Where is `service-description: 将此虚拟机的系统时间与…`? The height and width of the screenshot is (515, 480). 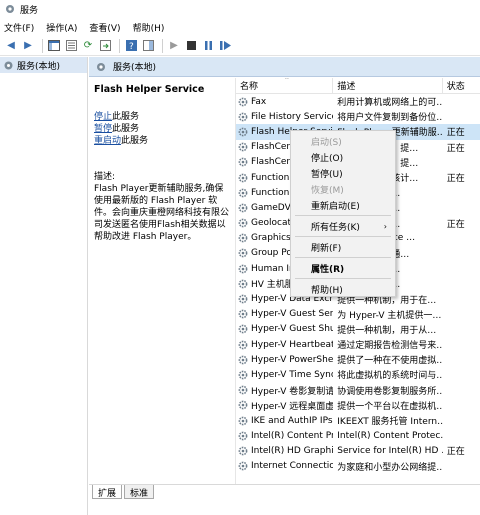 service-description: 将此虚拟机的系统时间与… is located at coordinates (390, 376).